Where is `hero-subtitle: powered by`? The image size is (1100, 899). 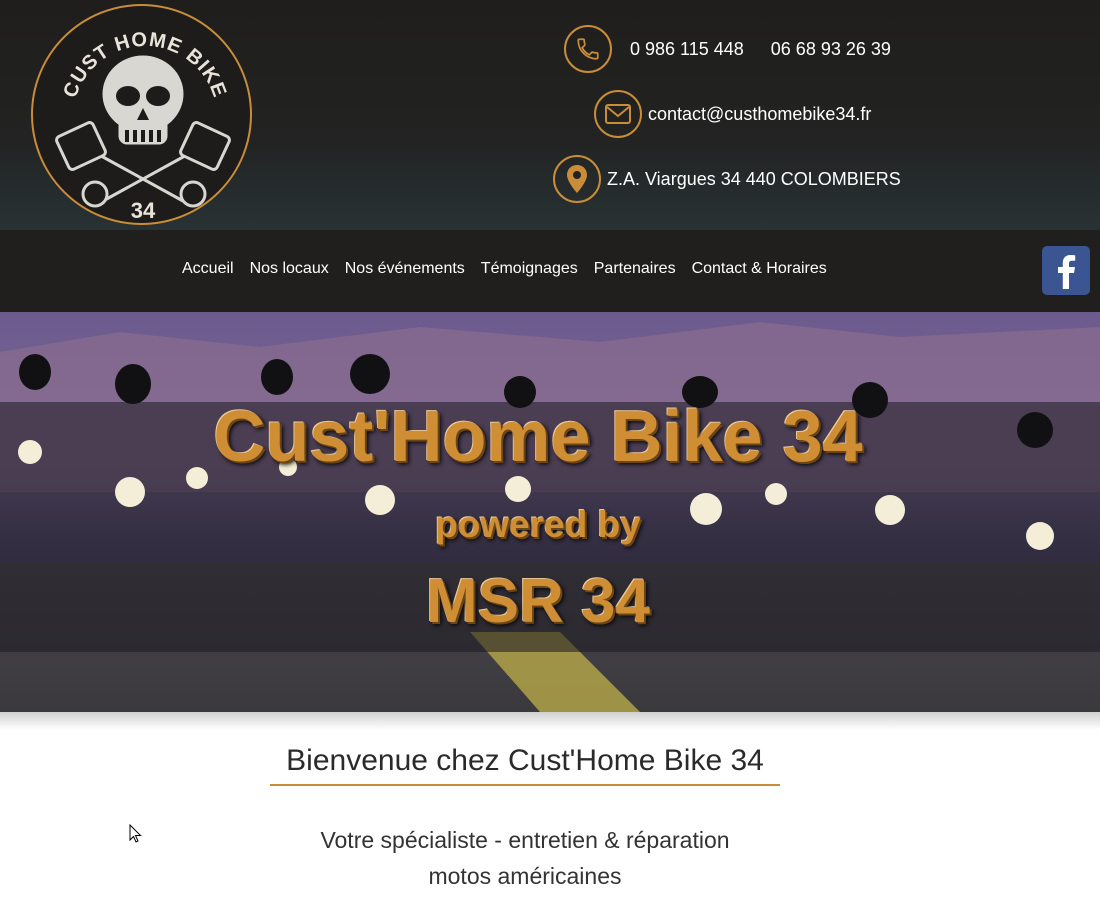 hero-subtitle: powered by is located at coordinates (538, 524).